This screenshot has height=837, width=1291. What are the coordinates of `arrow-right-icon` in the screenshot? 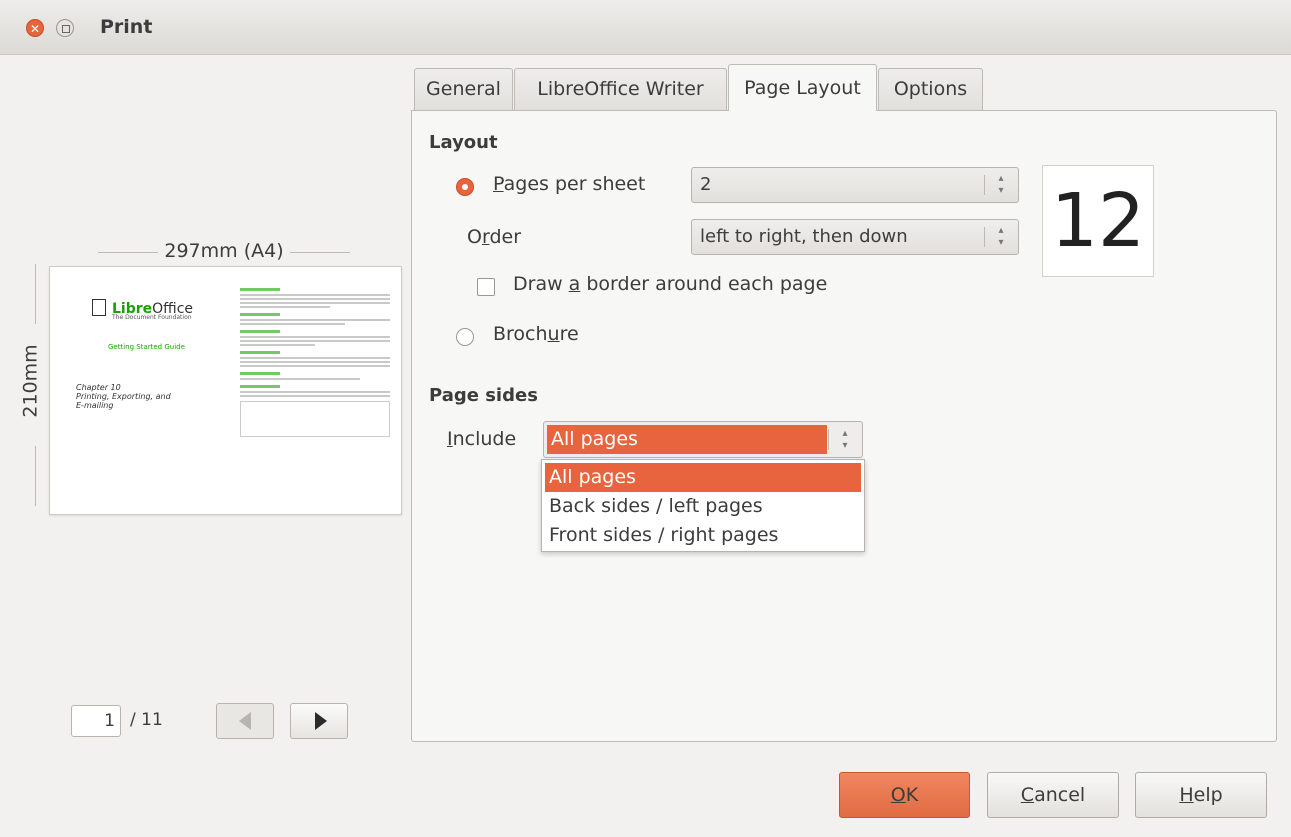 It's located at (321, 721).